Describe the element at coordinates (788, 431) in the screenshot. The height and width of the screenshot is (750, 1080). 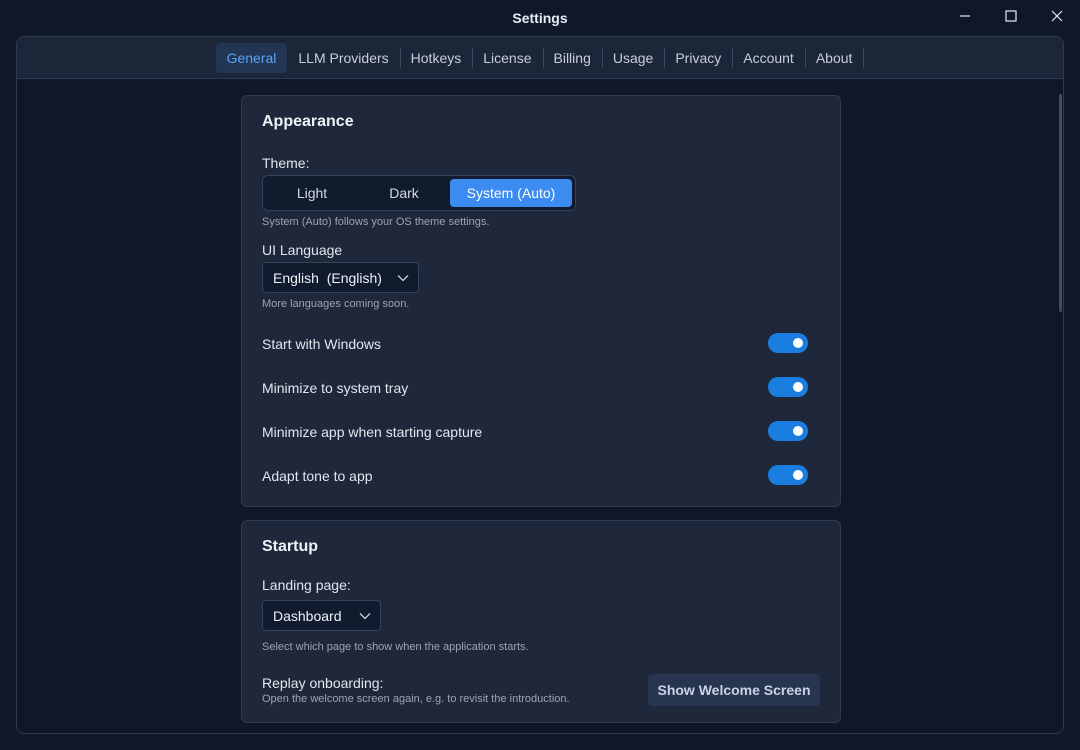
I see `toggle-minimize-on-capture` at that location.